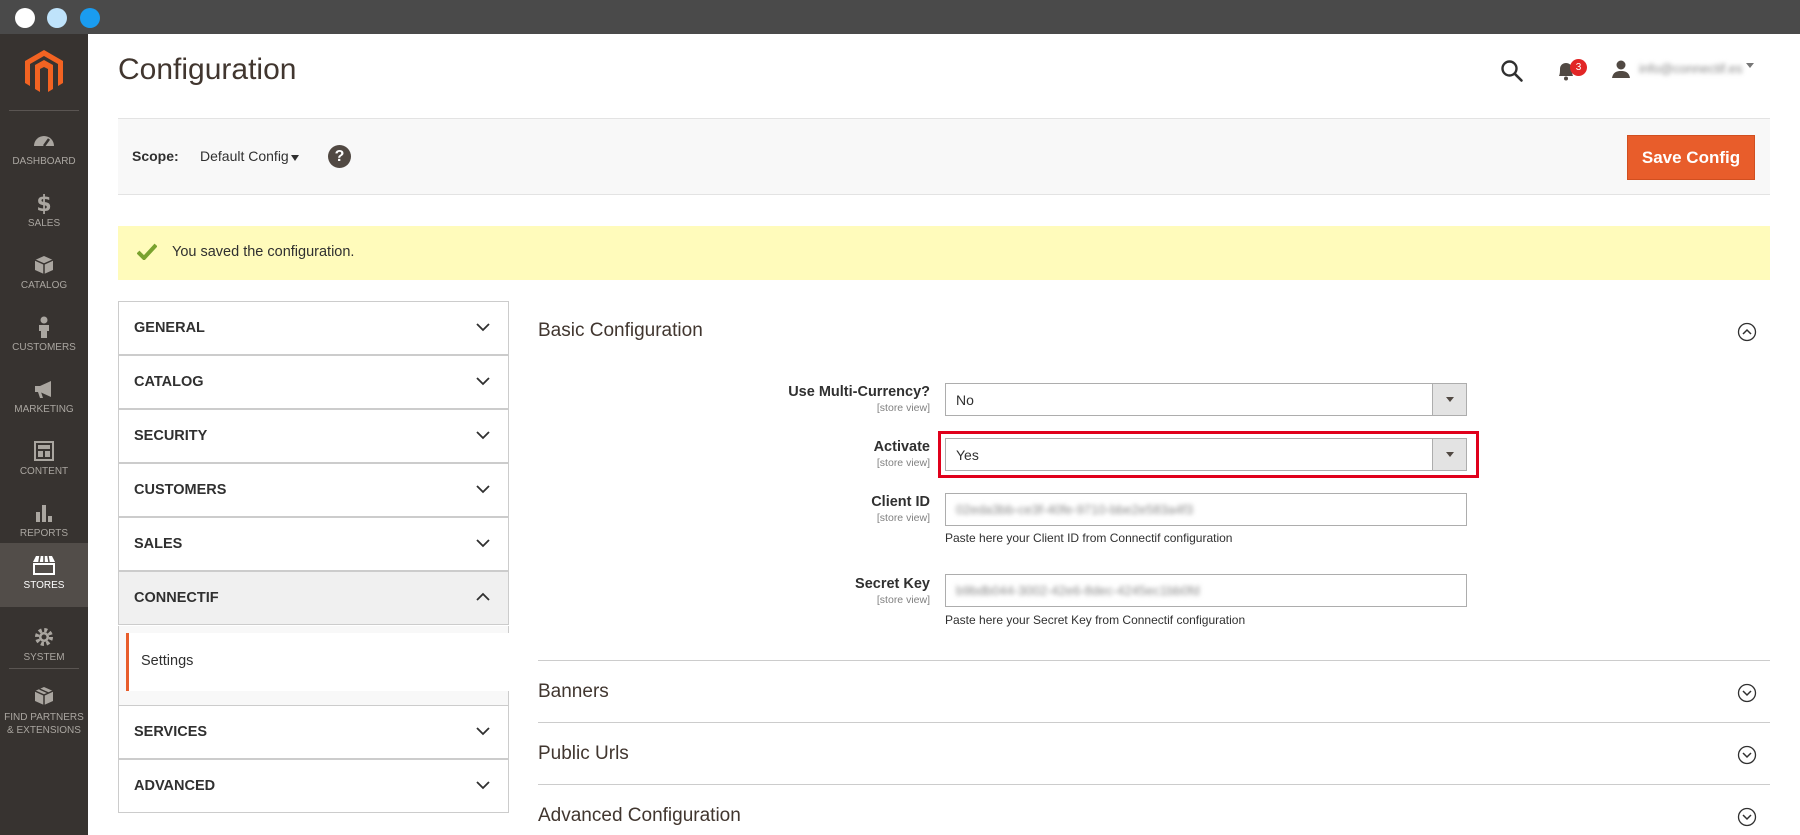  I want to click on layout-icon, so click(44, 451).